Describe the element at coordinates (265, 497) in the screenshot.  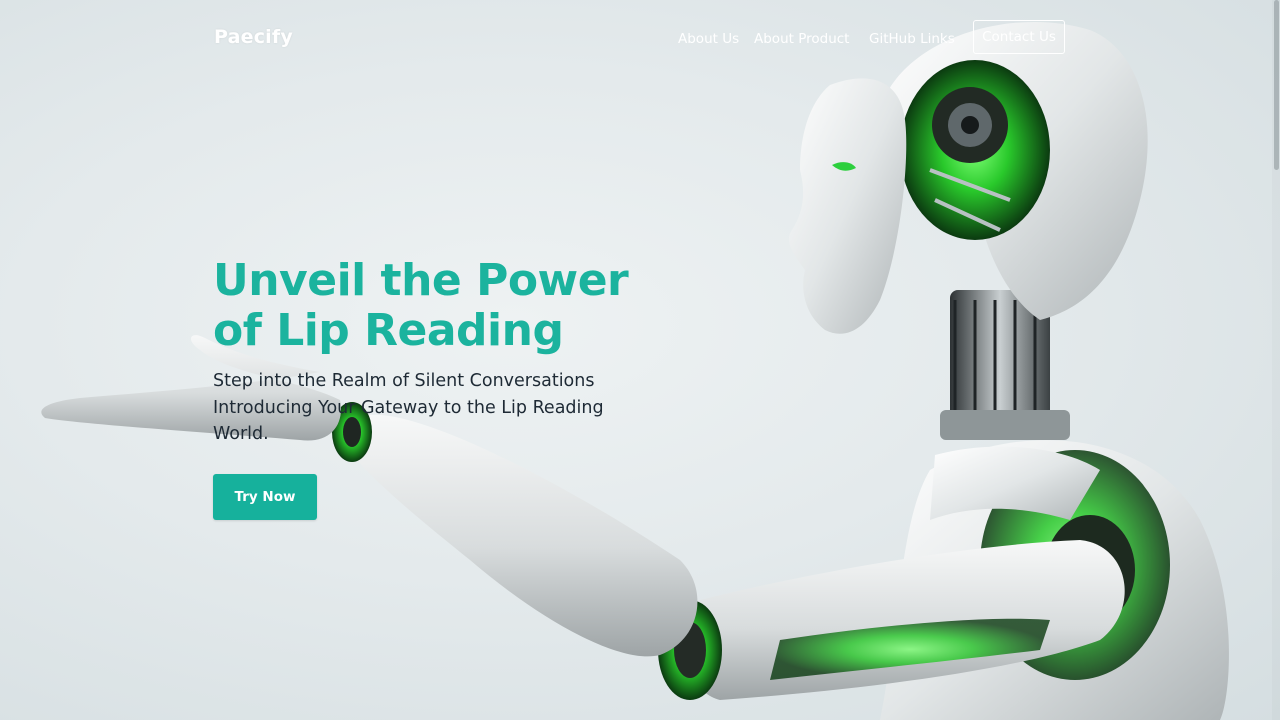
I see `try-now-button: Try Now` at that location.